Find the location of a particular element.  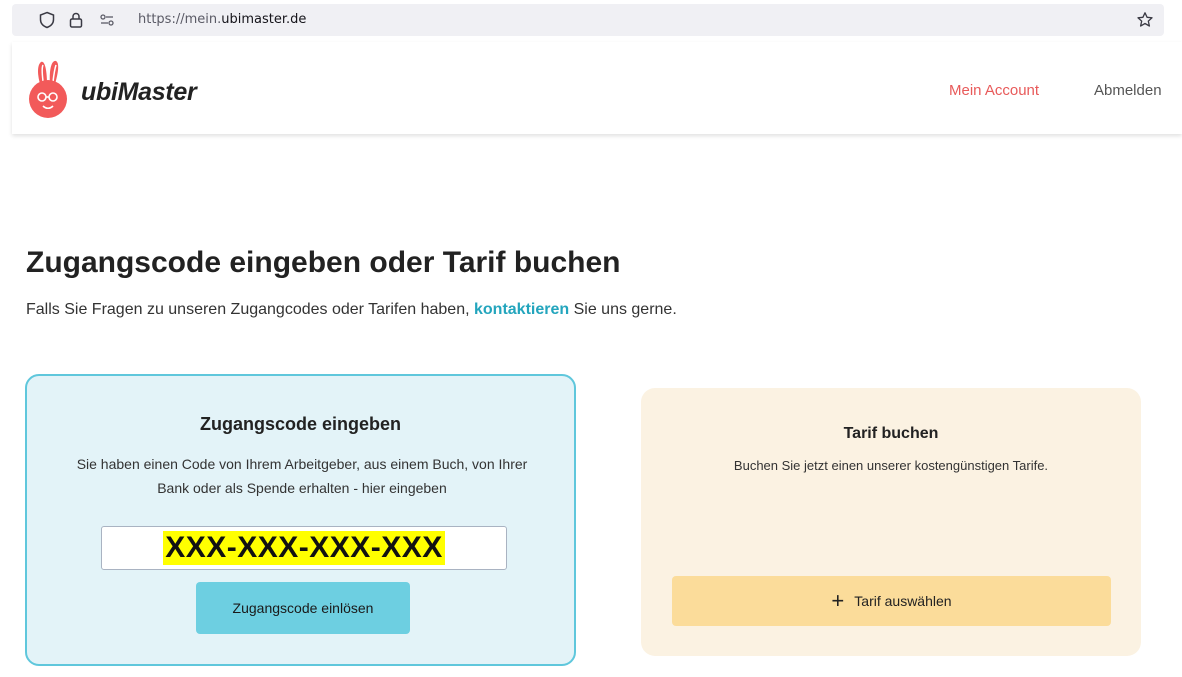

select-tariff-button: + Tarif auswählen is located at coordinates (891, 601).